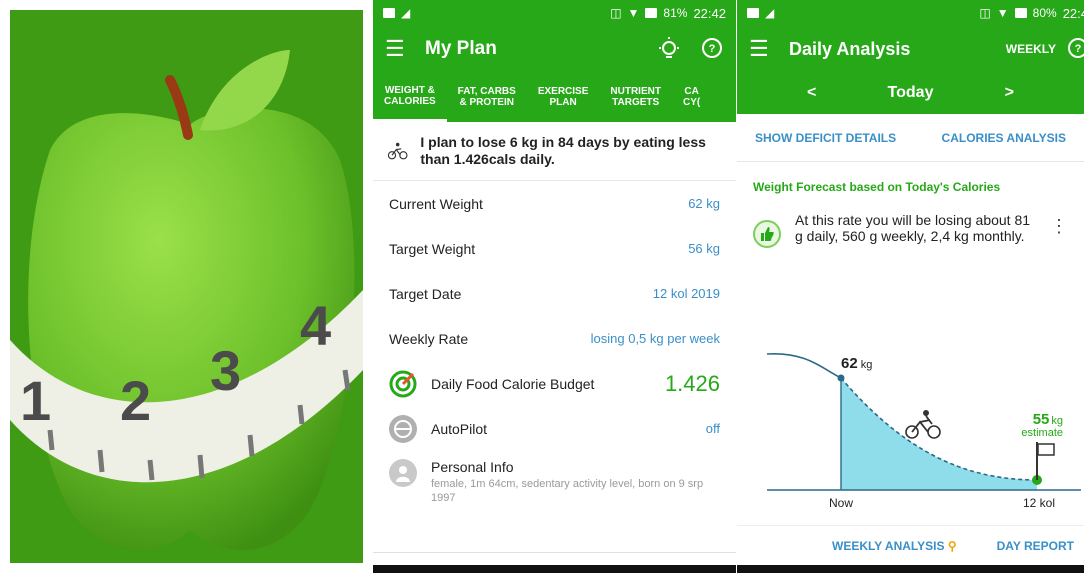 The height and width of the screenshot is (573, 1084). Describe the element at coordinates (712, 428) in the screenshot. I see `autopilot-value: off` at that location.